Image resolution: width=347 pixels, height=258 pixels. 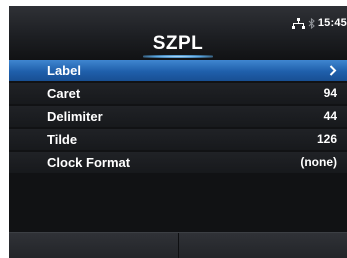 What do you see at coordinates (178, 56) in the screenshot?
I see `title-underline` at bounding box center [178, 56].